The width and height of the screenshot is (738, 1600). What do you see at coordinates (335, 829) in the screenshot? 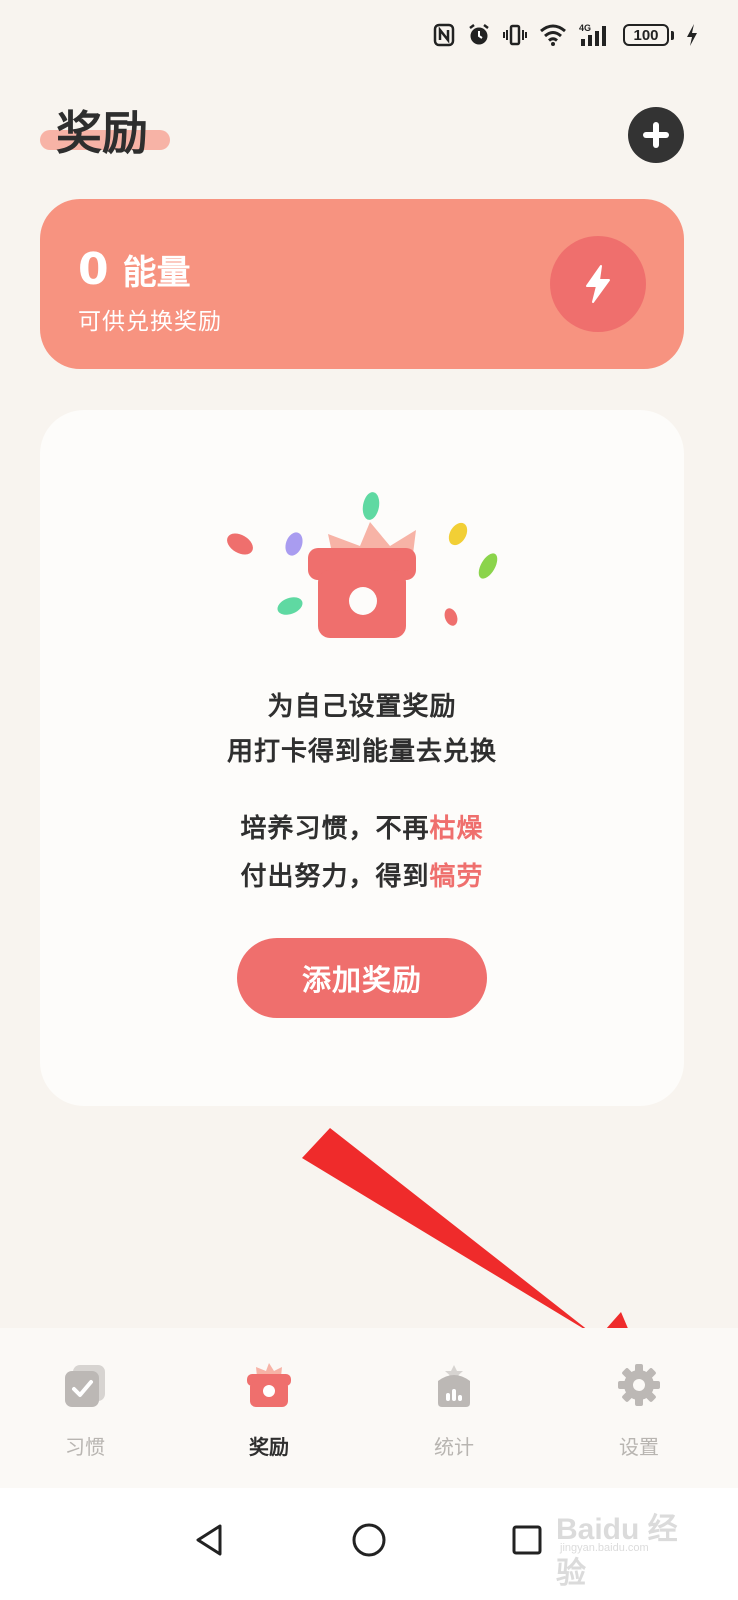
I see `motto-1-text: 培养习惯，不再` at bounding box center [335, 829].